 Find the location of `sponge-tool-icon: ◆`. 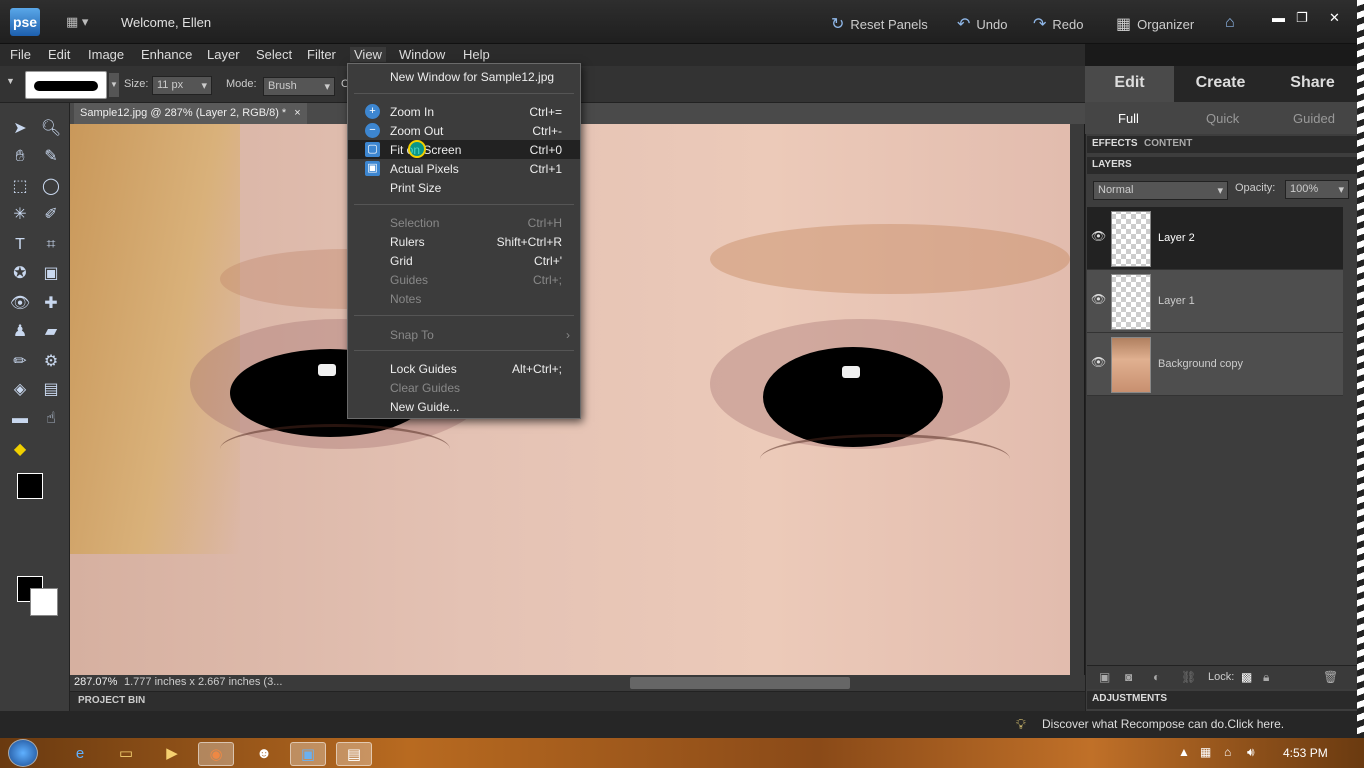

sponge-tool-icon: ◆ is located at coordinates (20, 450).